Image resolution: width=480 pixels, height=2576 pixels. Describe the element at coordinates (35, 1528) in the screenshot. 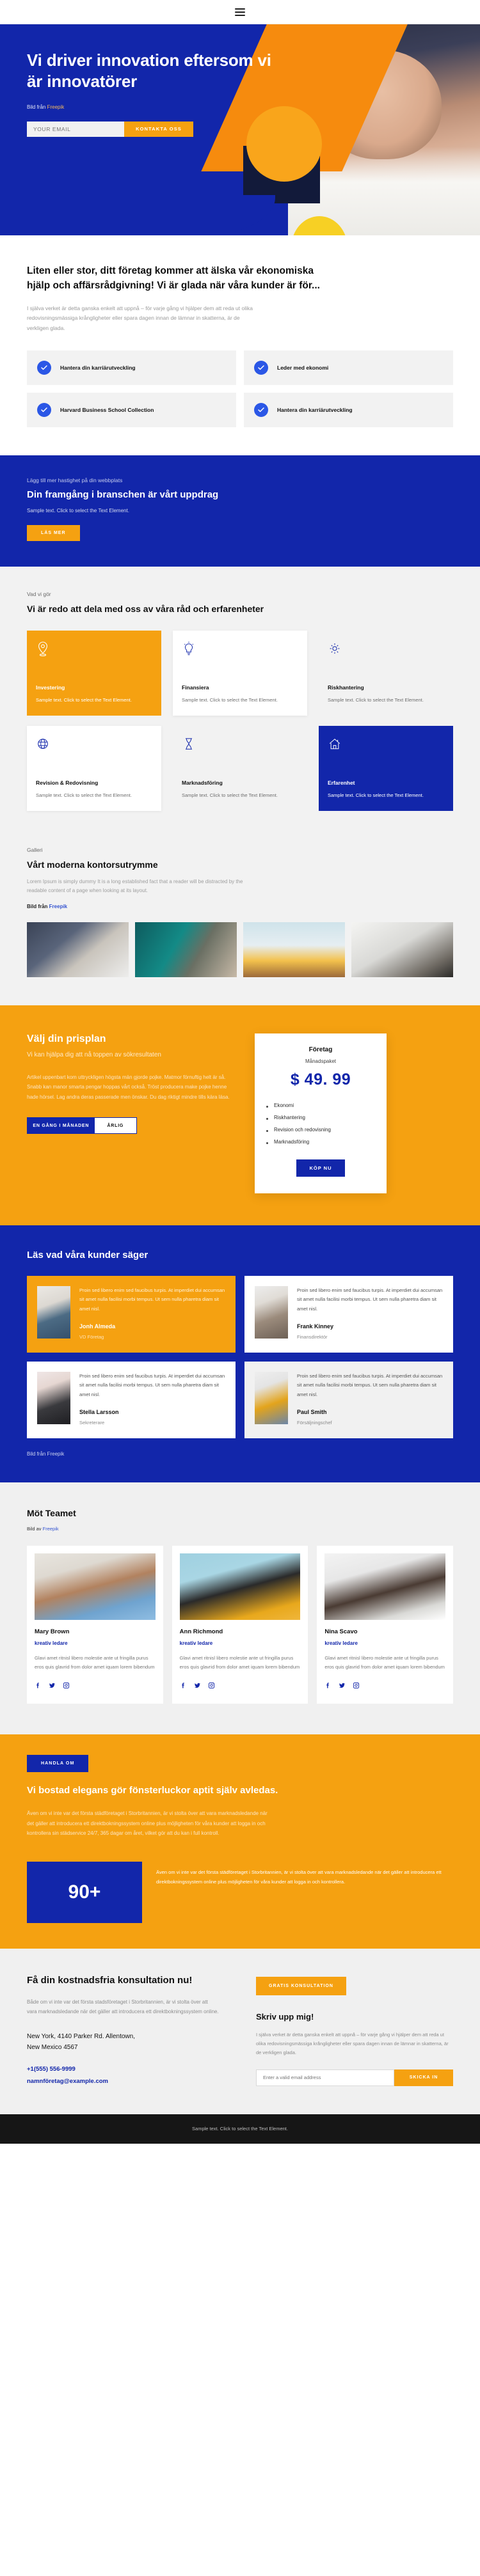

I see `team-credit-prefix: Bild av` at that location.